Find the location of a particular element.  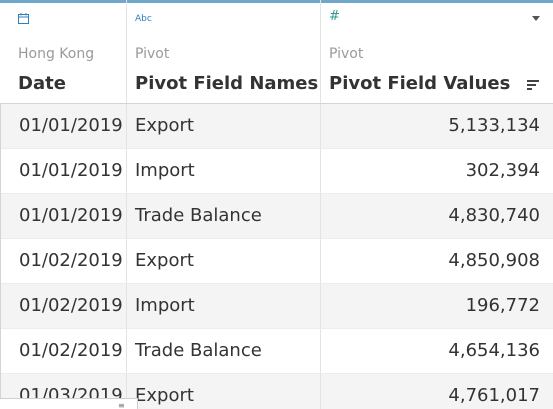

column-header-pivot-field-values: # Pivot Pivot Field Values is located at coordinates (437, 51).